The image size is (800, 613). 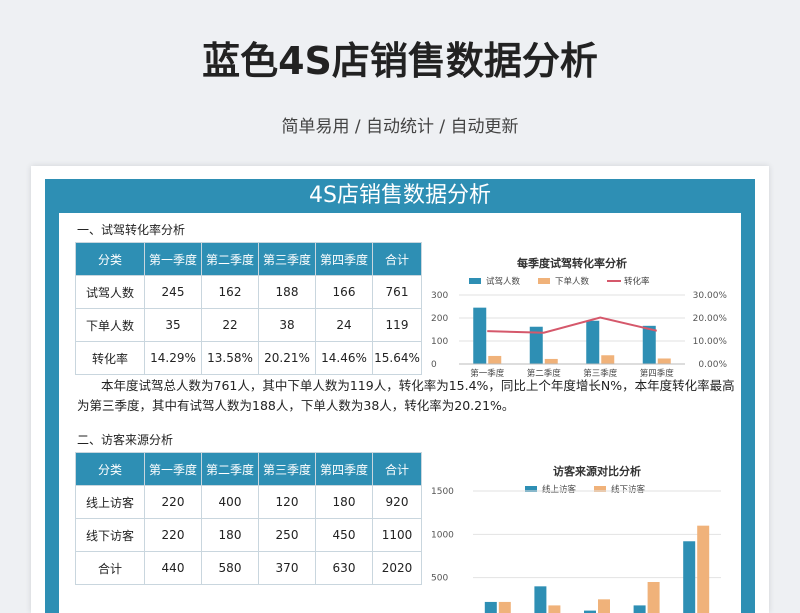 I want to click on table-cell: 35, so click(x=173, y=325).